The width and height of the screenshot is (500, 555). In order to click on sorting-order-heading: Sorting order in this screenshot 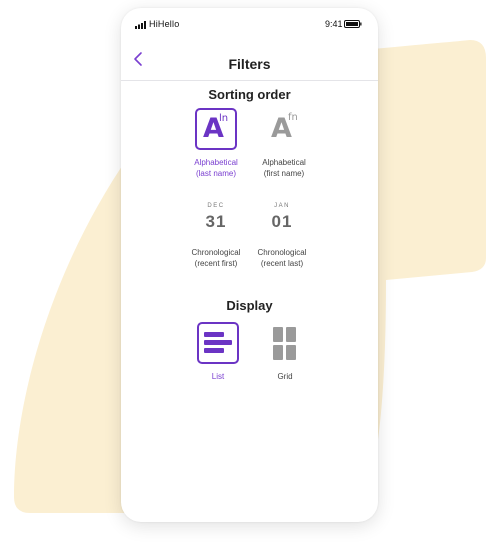, I will do `click(249, 94)`.